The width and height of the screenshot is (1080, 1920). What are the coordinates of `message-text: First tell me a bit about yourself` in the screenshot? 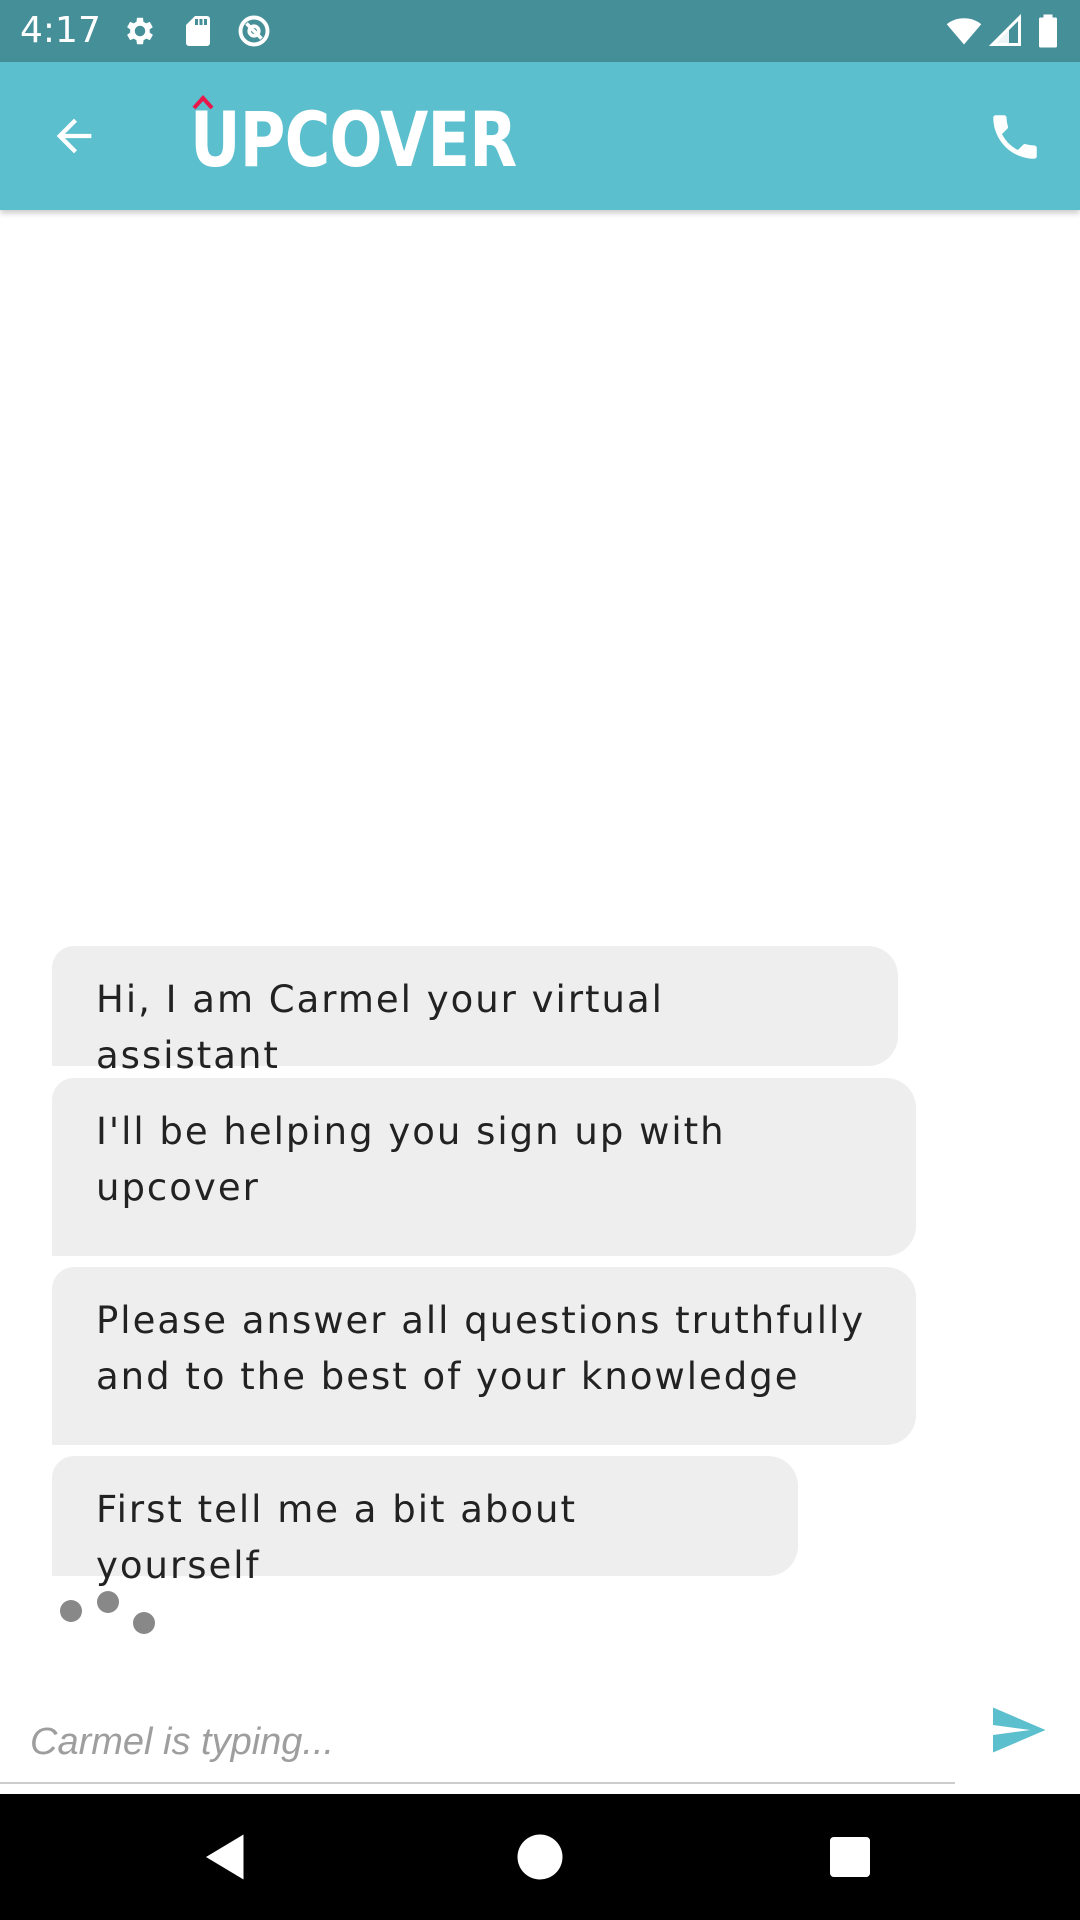 It's located at (337, 1537).